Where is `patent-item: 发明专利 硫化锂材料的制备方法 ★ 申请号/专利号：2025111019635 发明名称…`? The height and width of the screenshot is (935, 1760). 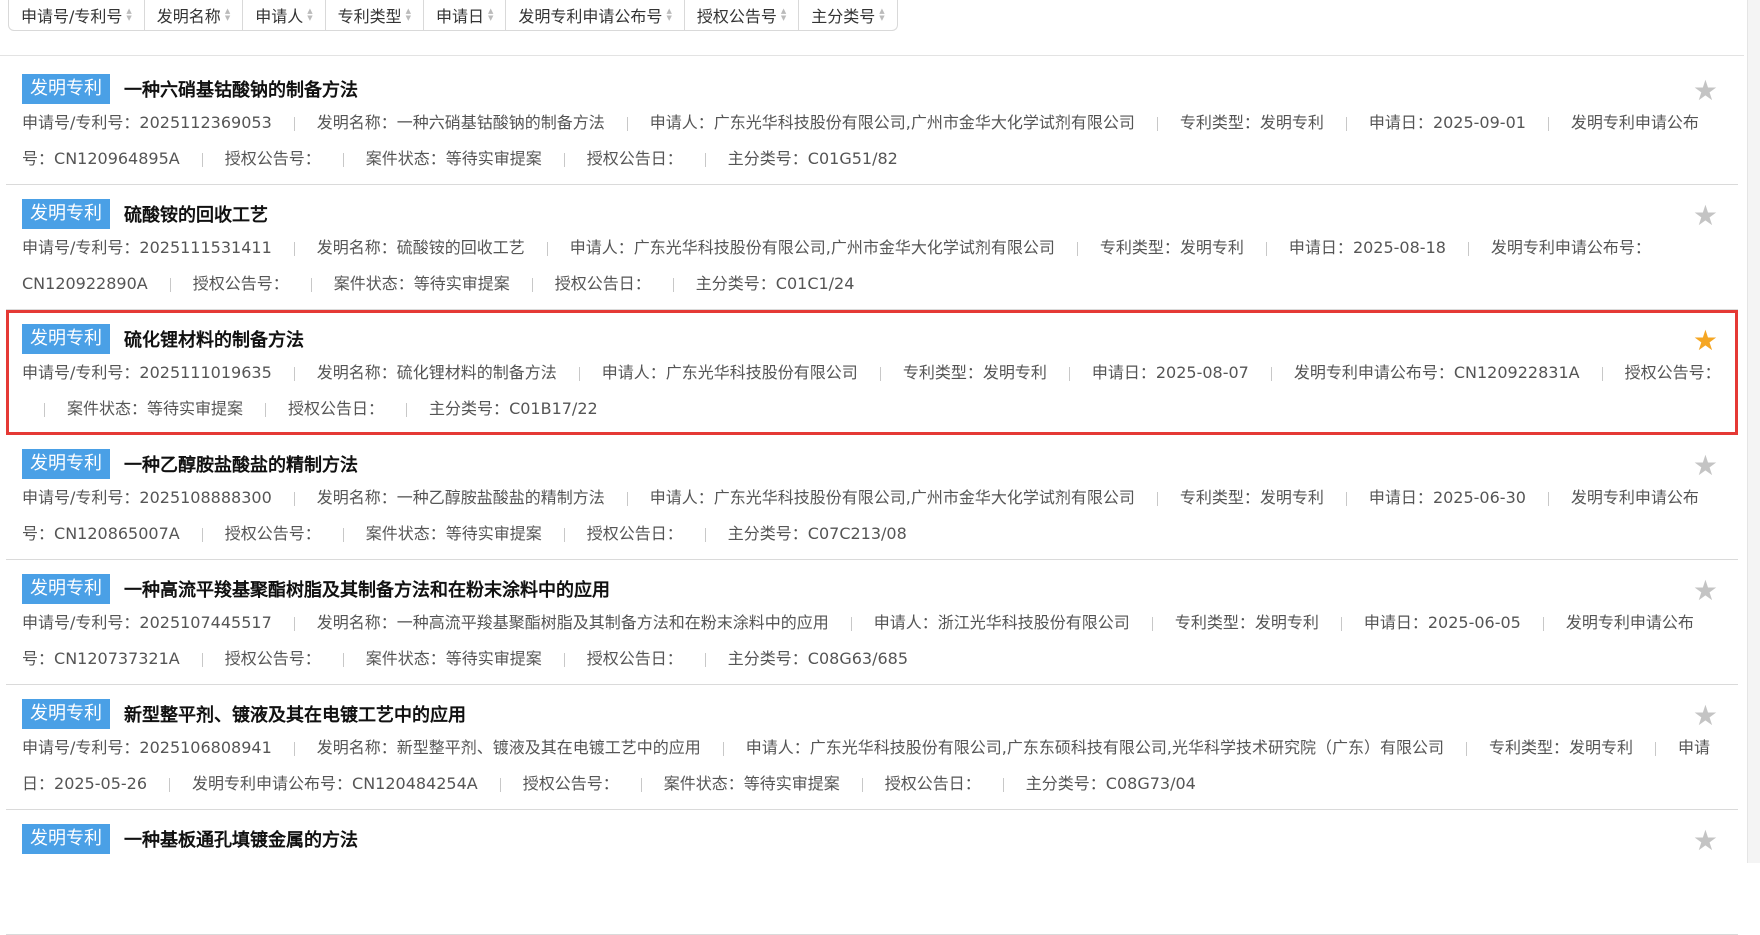
patent-item: 发明专利 硫化锂材料的制备方法 ★ 申请号/专利号：2025111019635 发明名称… is located at coordinates (872, 372).